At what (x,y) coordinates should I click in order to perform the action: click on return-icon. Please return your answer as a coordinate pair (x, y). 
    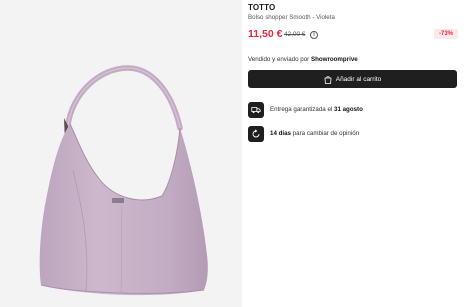
    Looking at the image, I should click on (256, 134).